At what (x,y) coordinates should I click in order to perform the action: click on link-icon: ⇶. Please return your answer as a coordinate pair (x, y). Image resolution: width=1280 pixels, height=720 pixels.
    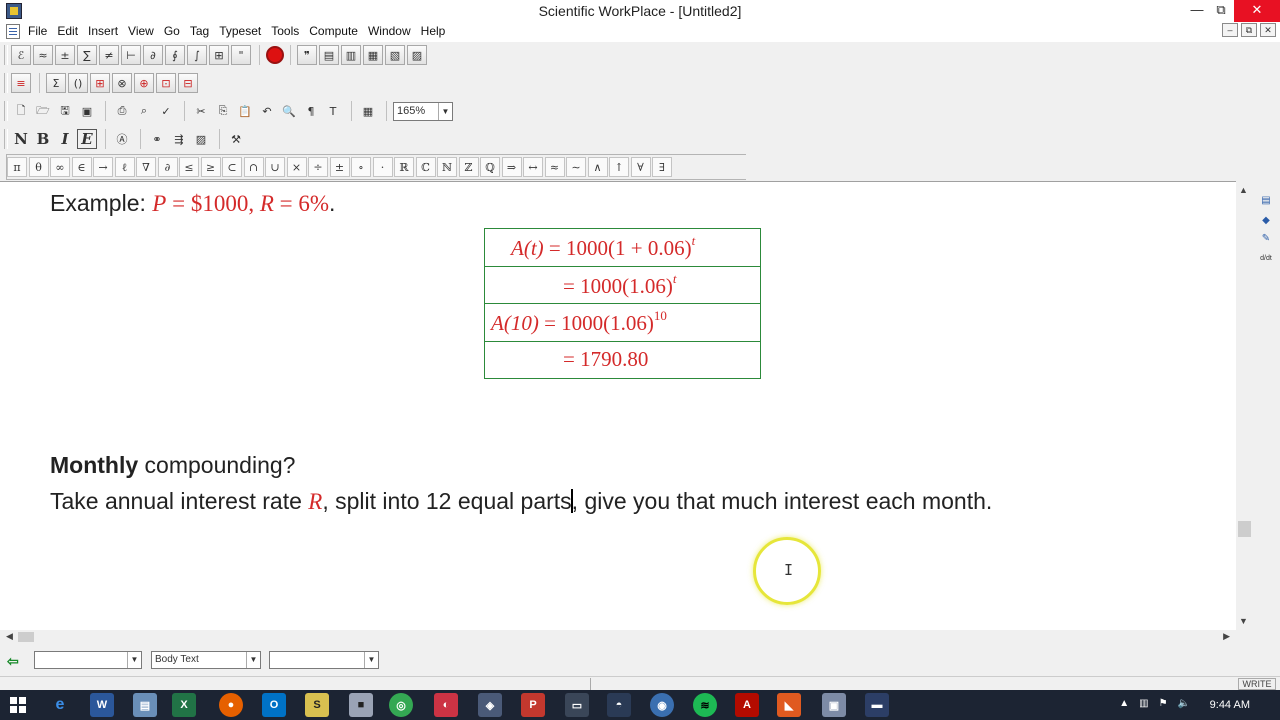
    Looking at the image, I should click on (179, 139).